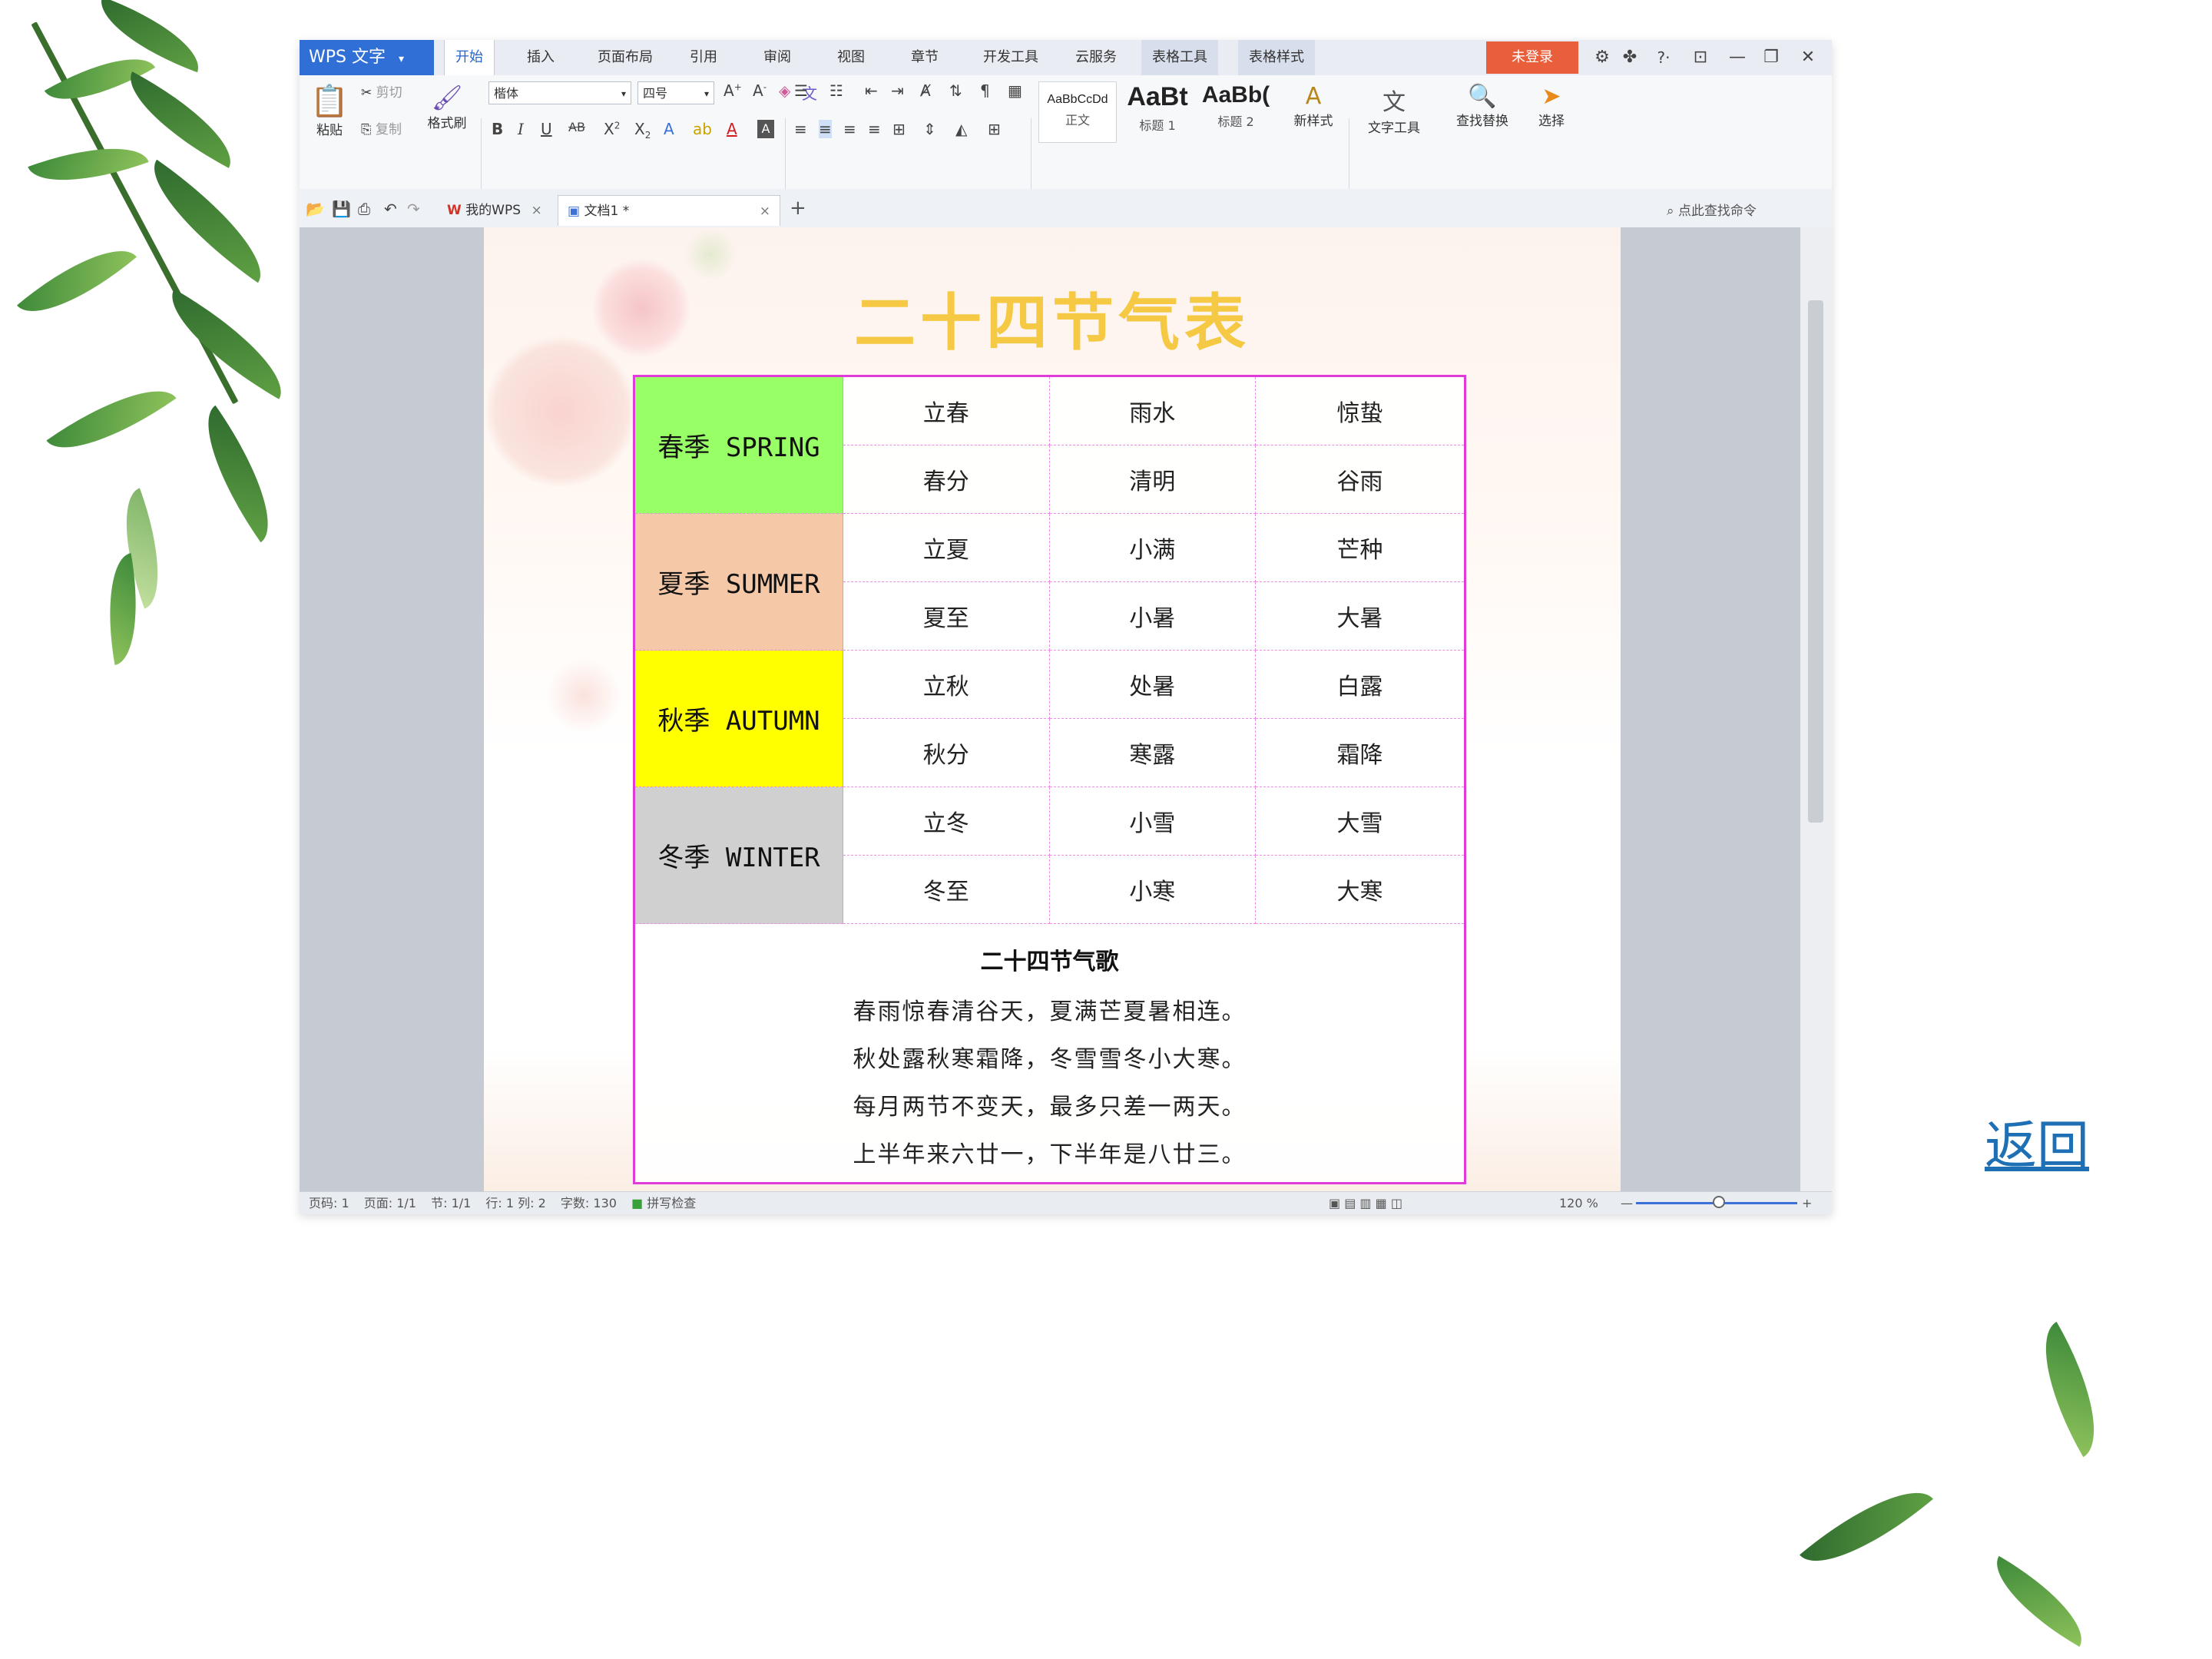  Describe the element at coordinates (382, 91) in the screenshot. I see `cut-button: ✂ 剪切` at that location.